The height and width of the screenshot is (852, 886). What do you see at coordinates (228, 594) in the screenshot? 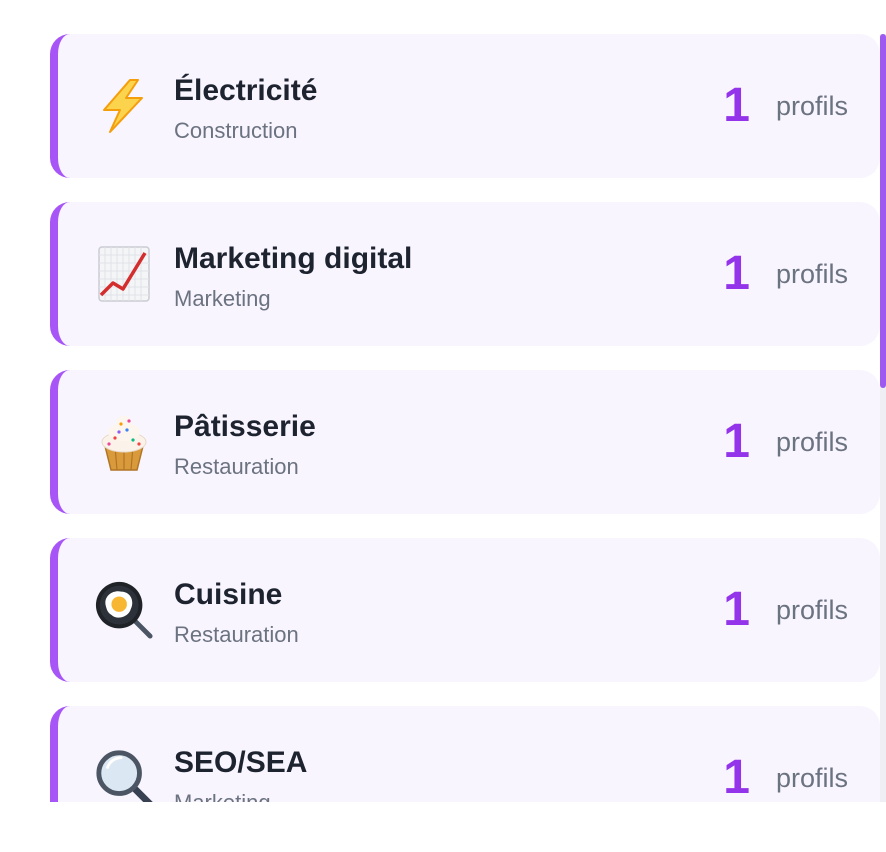
I see `skill-title: Cuisine` at bounding box center [228, 594].